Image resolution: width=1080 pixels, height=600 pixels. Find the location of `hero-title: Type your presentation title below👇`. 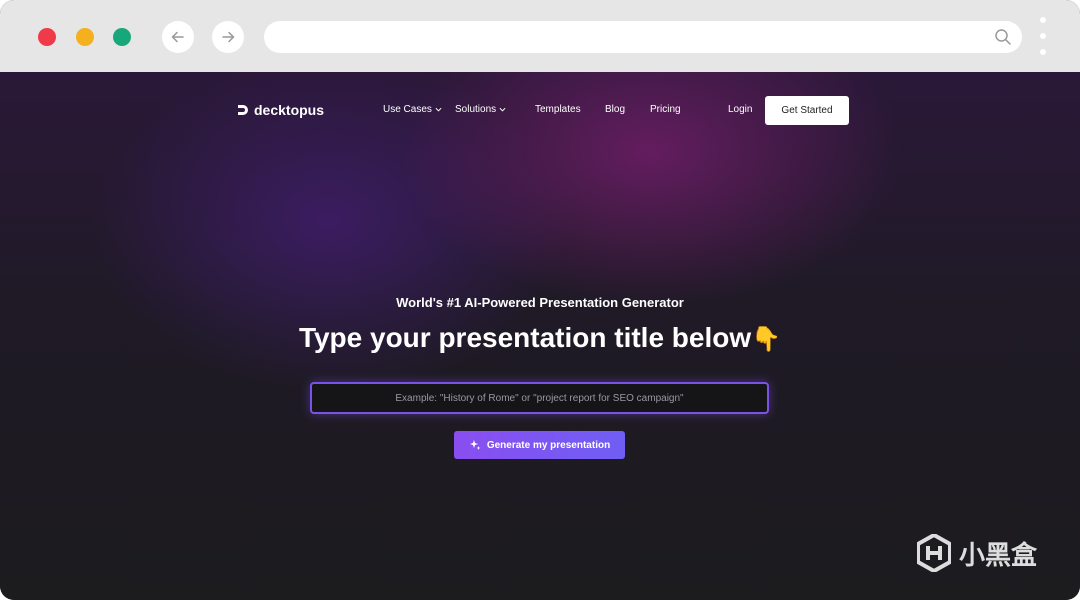

hero-title: Type your presentation title below👇 is located at coordinates (540, 338).